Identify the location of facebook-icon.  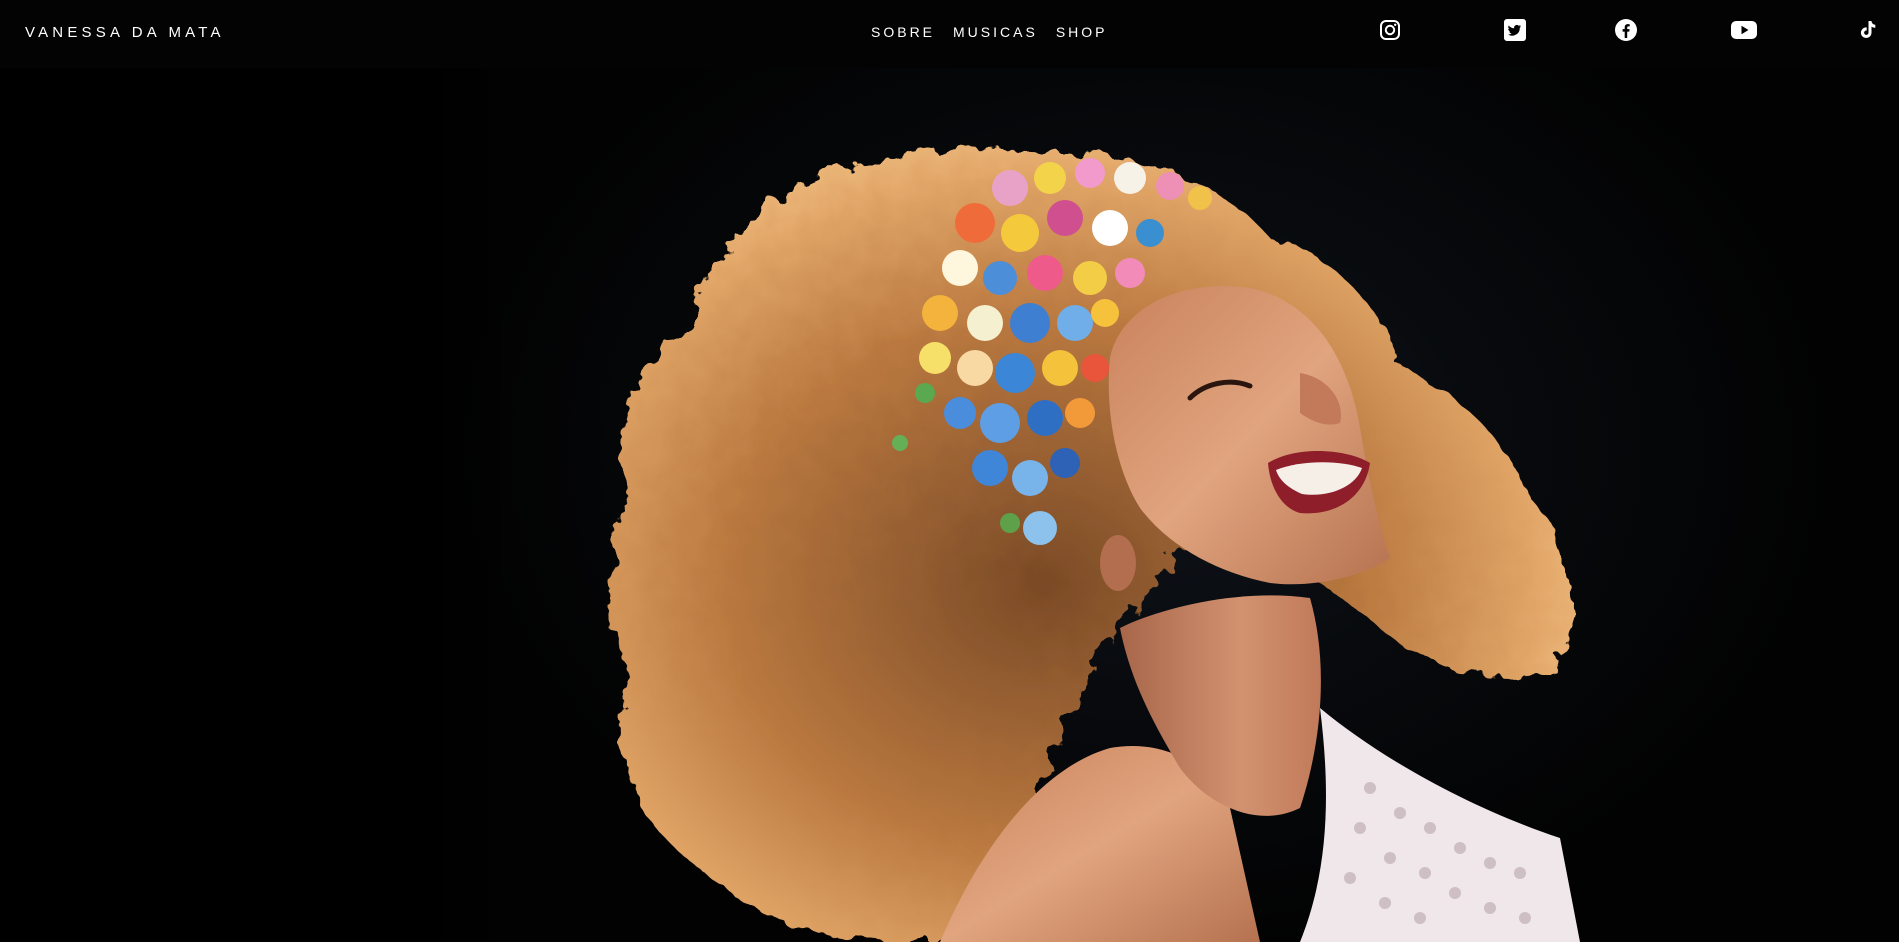
(1626, 30).